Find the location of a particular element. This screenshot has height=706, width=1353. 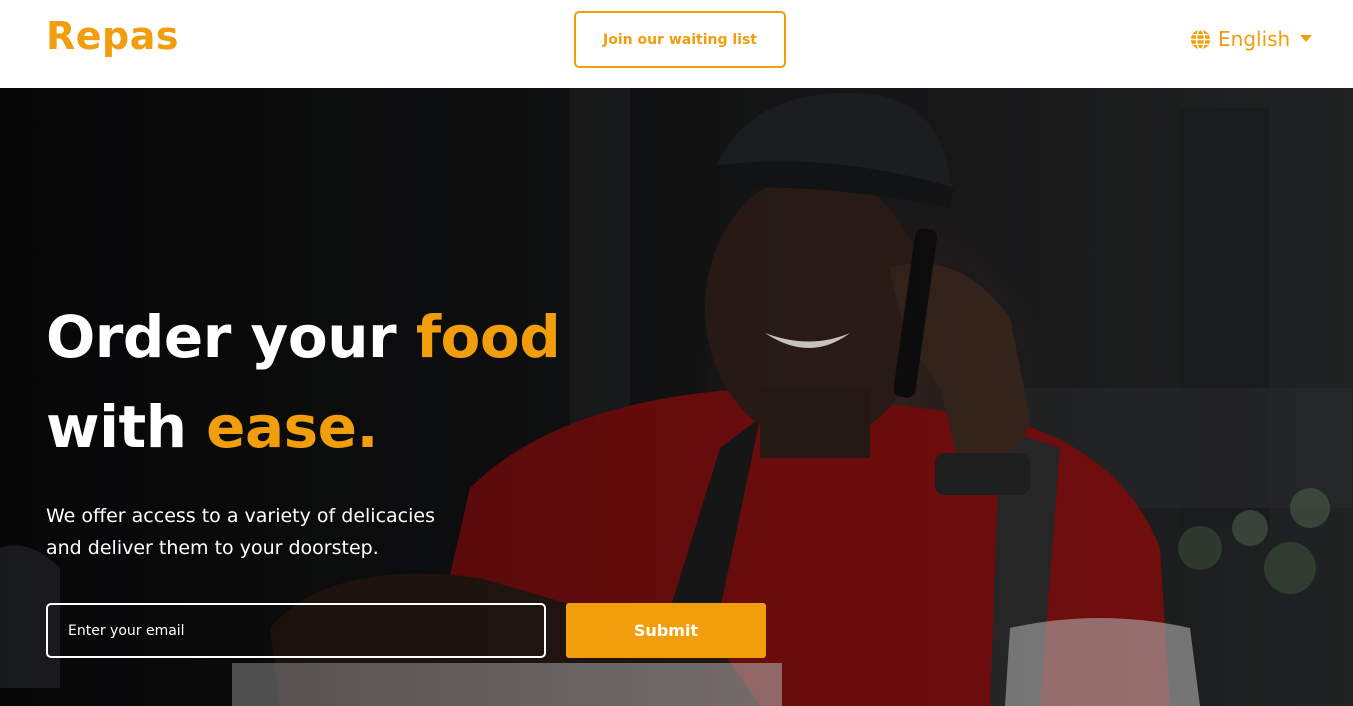

globe-icon is located at coordinates (1200, 39).